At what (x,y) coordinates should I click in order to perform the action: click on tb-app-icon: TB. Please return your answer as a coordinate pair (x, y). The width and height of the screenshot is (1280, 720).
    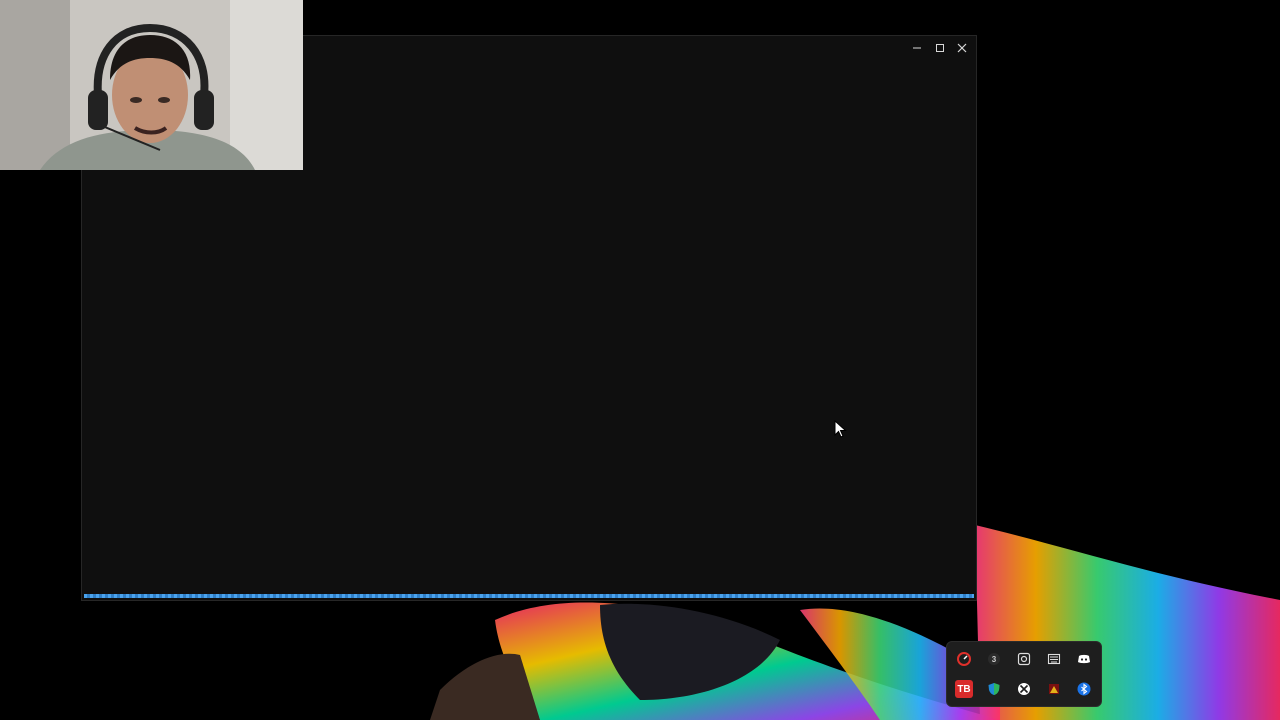
    Looking at the image, I should click on (964, 689).